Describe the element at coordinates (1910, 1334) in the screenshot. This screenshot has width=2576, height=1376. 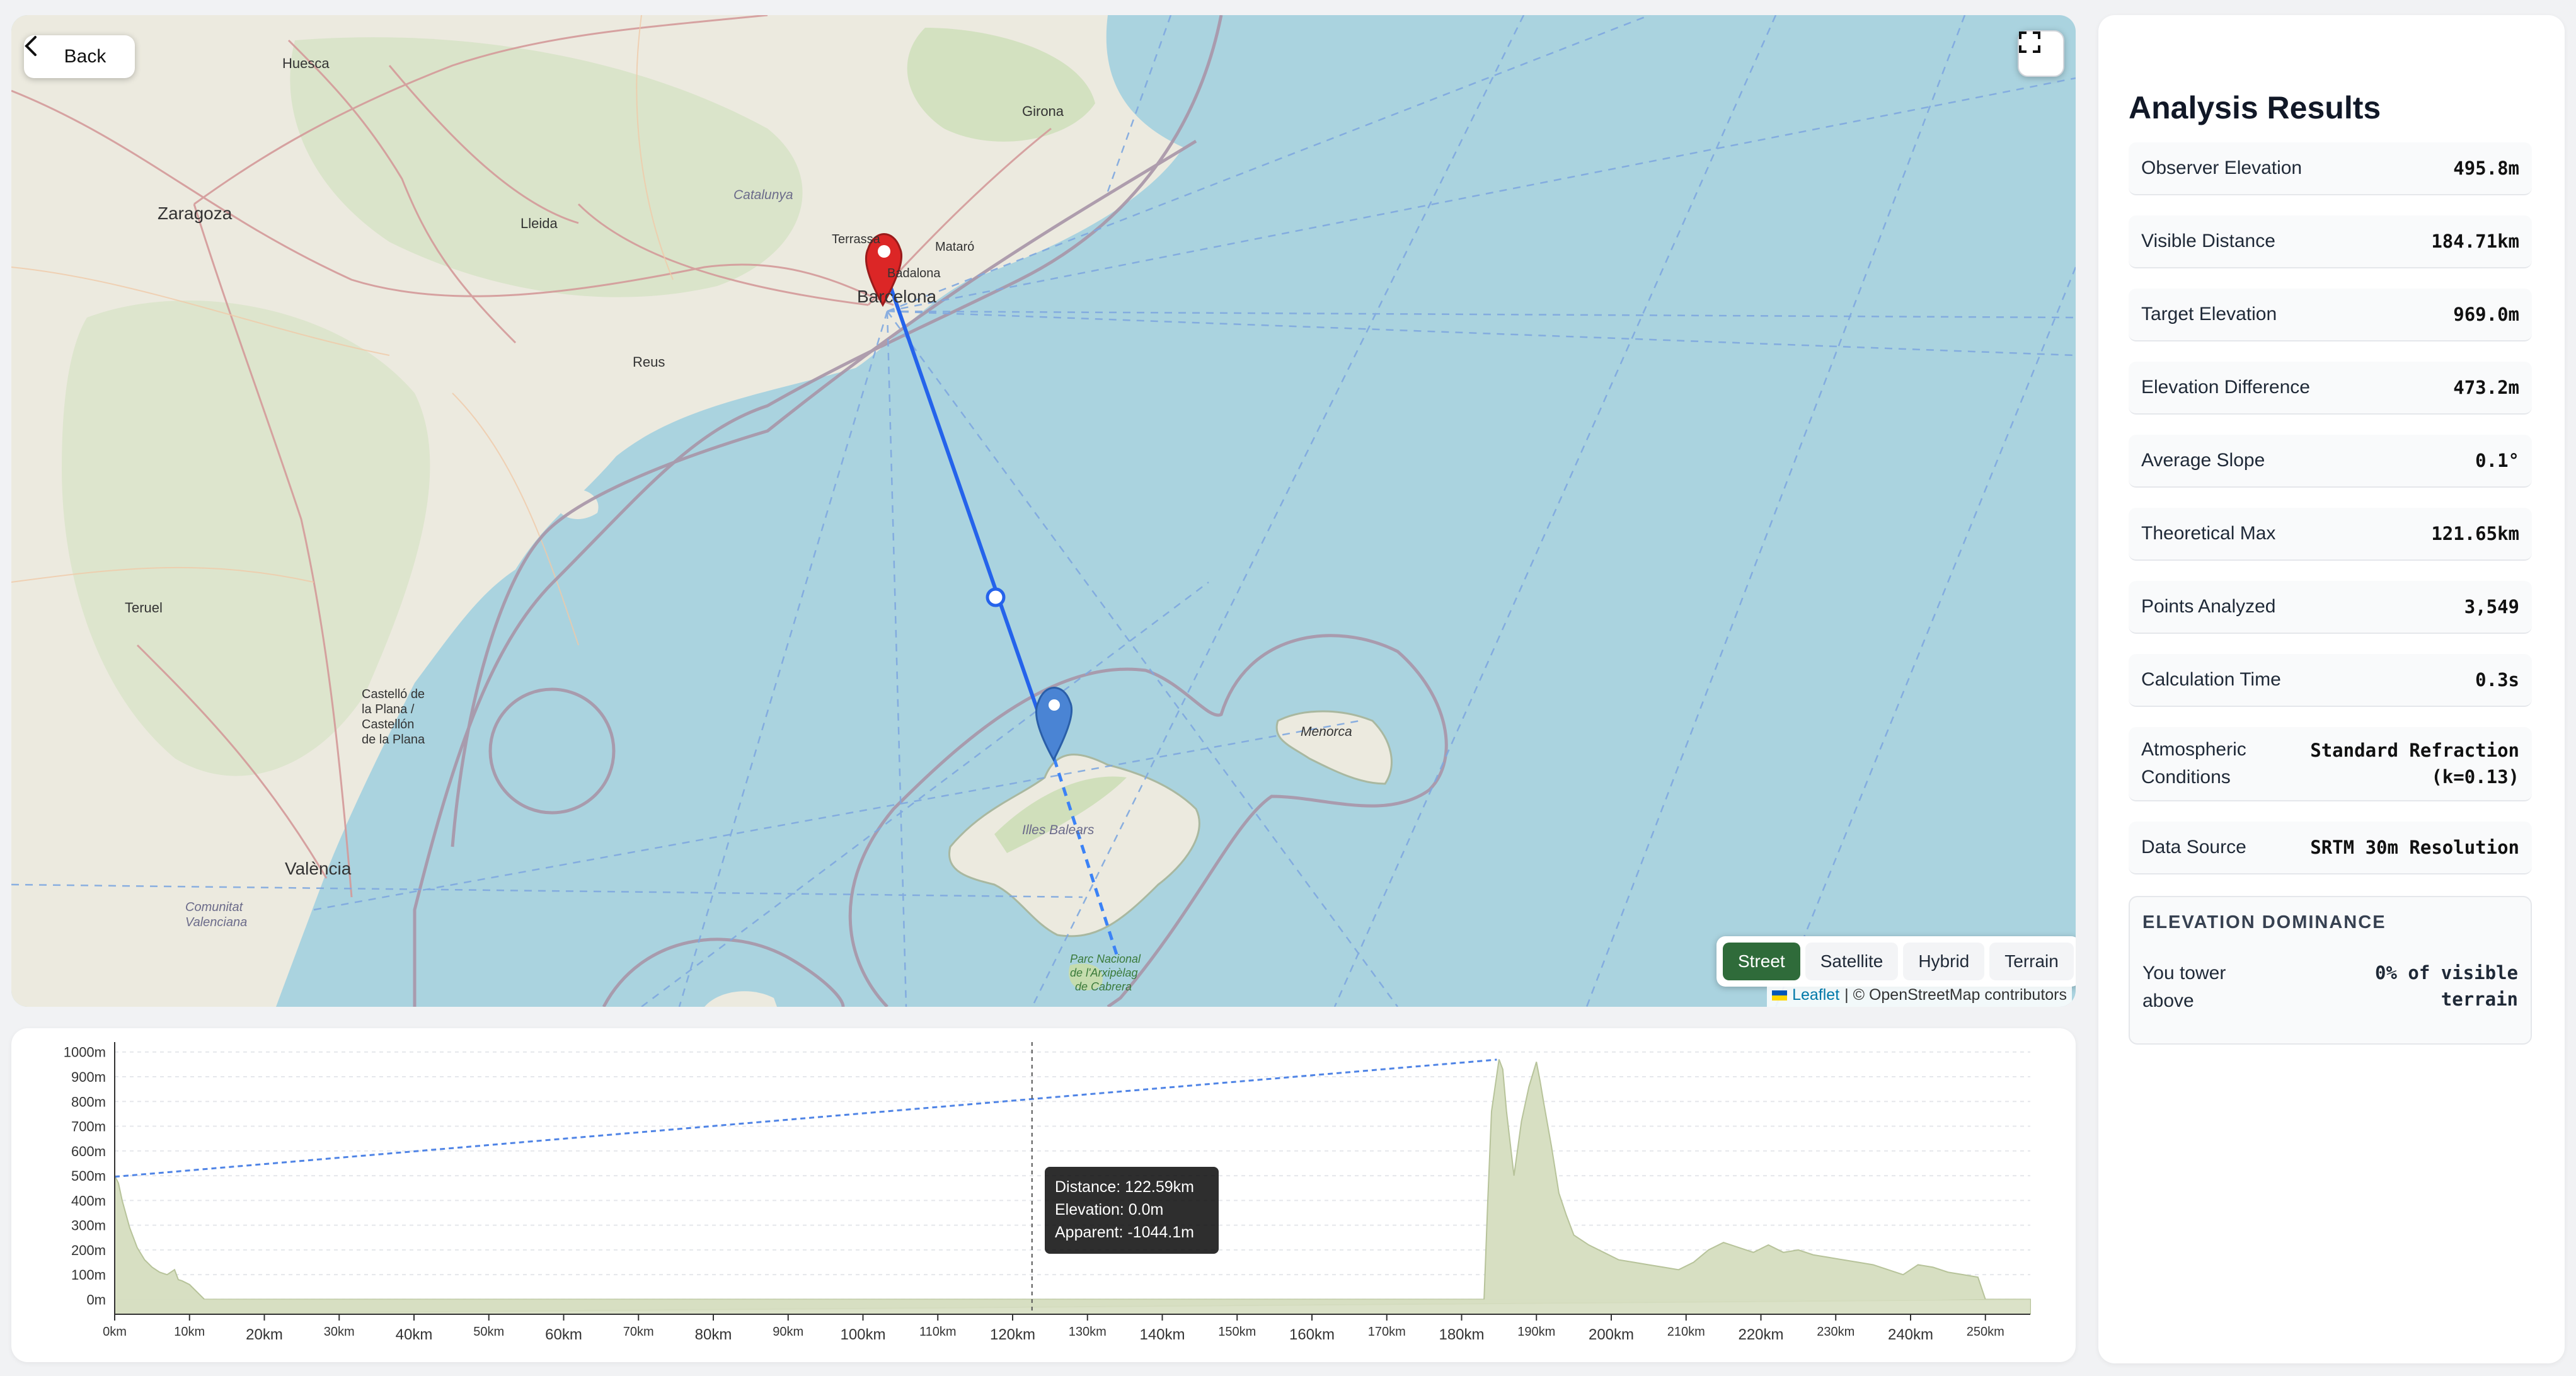
I see `x-tick-label: 240km` at that location.